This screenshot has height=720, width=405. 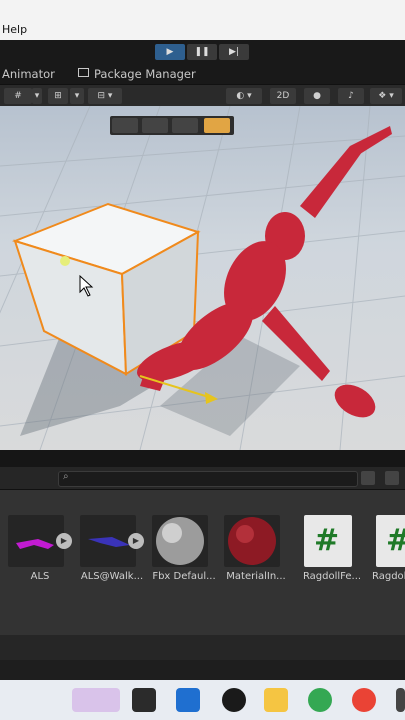 I want to click on snap-increment-icon: ⊟ ▾, so click(x=105, y=96).